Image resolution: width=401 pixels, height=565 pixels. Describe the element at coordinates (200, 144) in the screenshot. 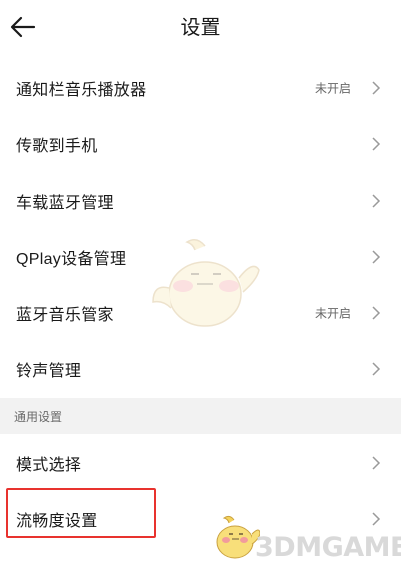

I see `setting-transfer-songs: 传歌到手机` at that location.